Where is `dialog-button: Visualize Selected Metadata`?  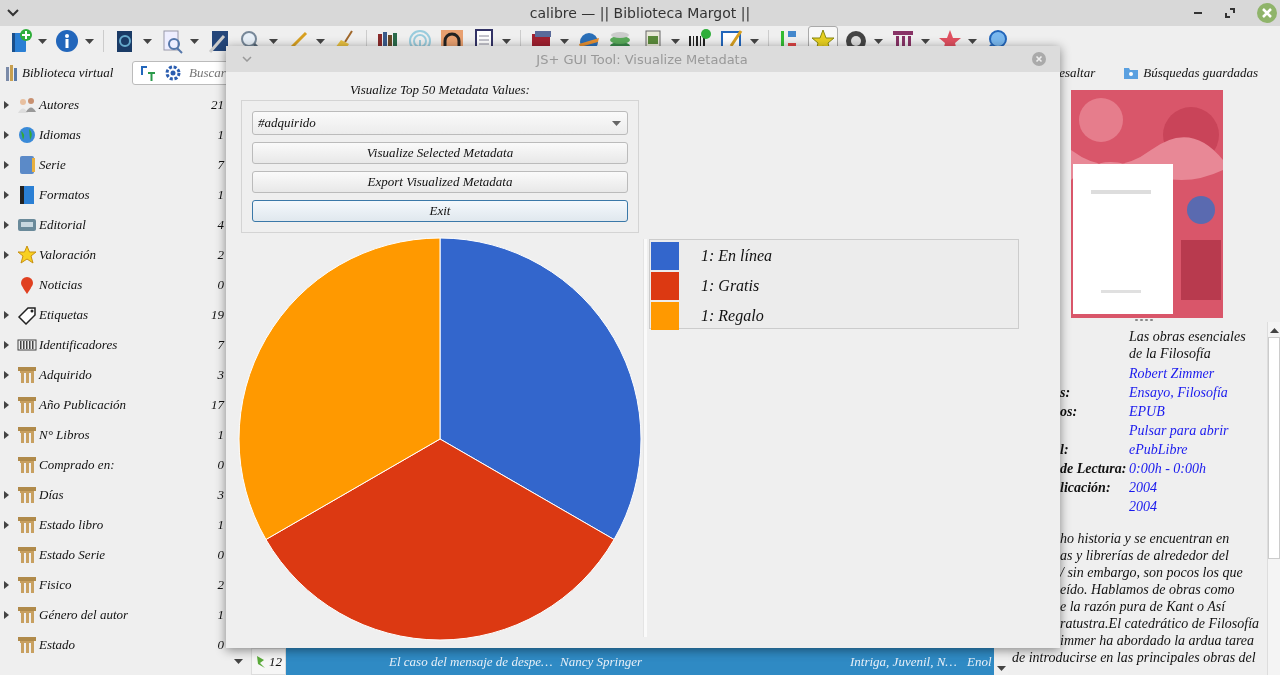
dialog-button: Visualize Selected Metadata is located at coordinates (440, 153).